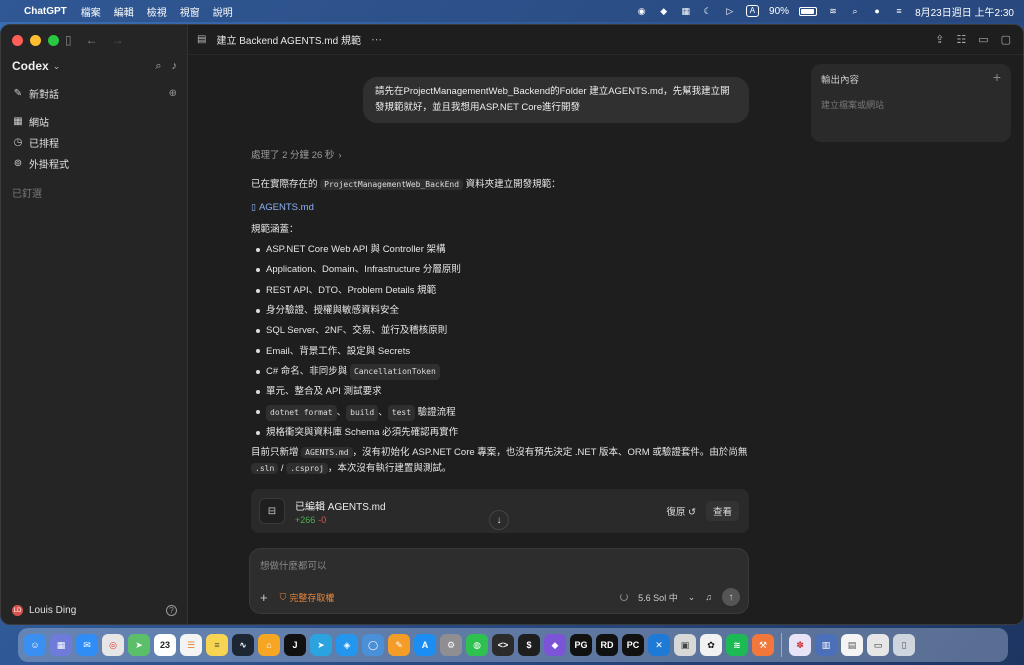 Image resolution: width=1024 pixels, height=665 pixels. What do you see at coordinates (53, 40) in the screenshot?
I see `zoom-window-button` at bounding box center [53, 40].